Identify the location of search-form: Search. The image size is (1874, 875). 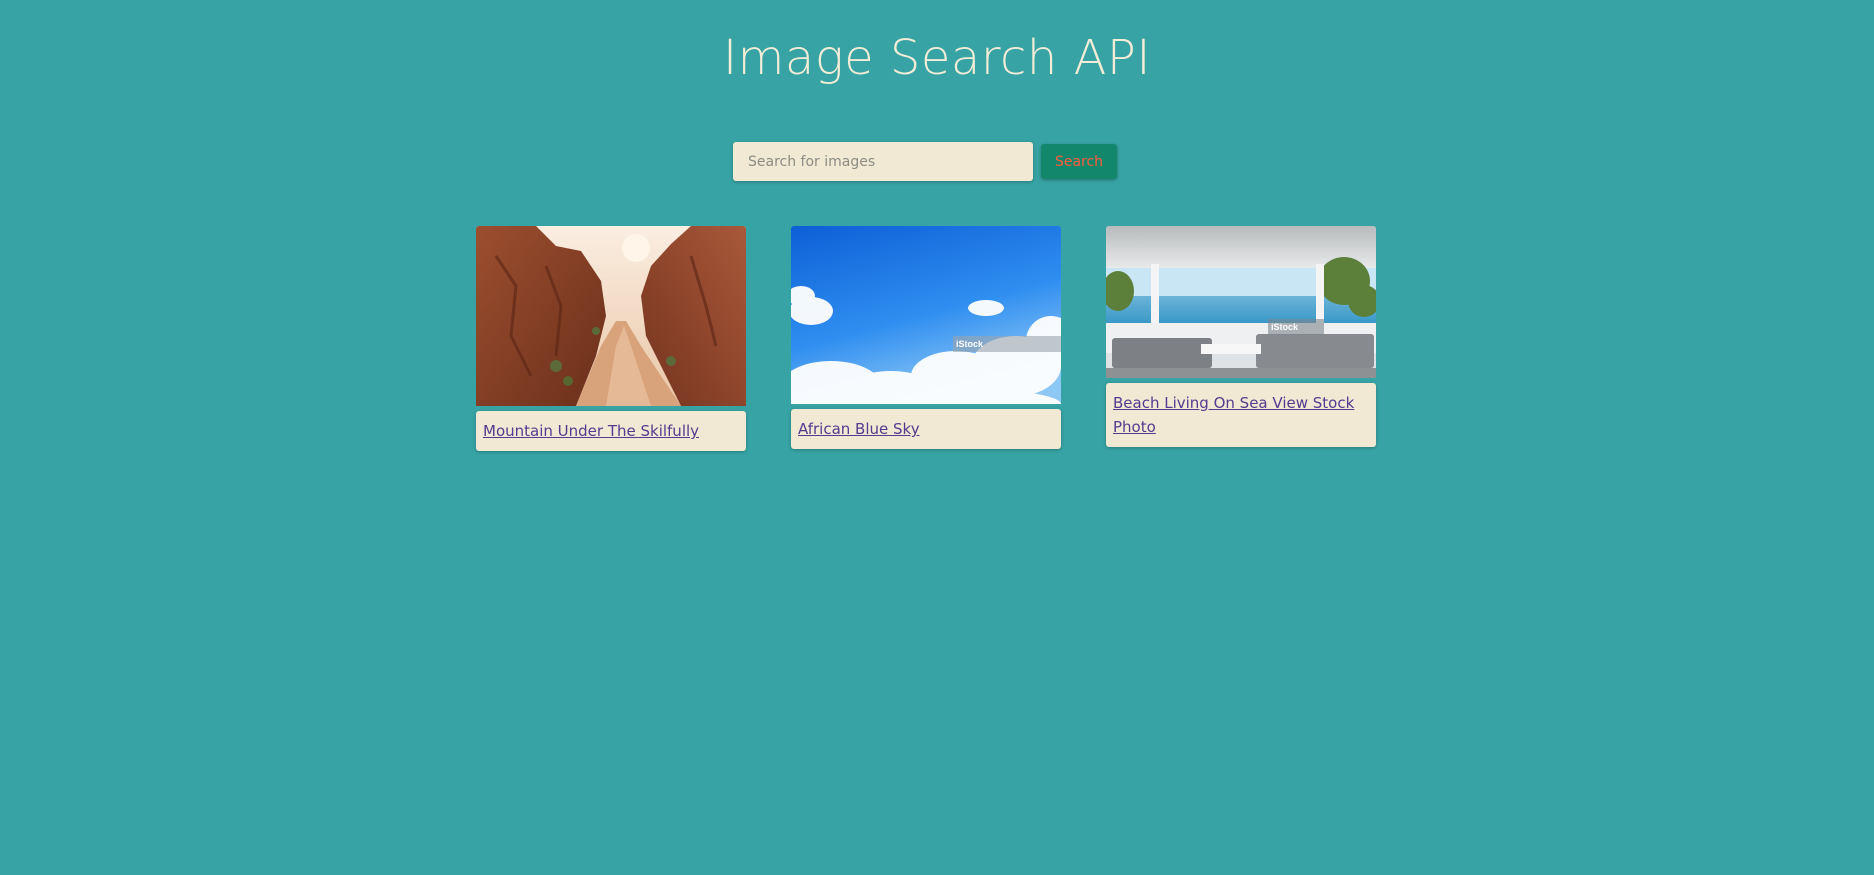
(925, 161).